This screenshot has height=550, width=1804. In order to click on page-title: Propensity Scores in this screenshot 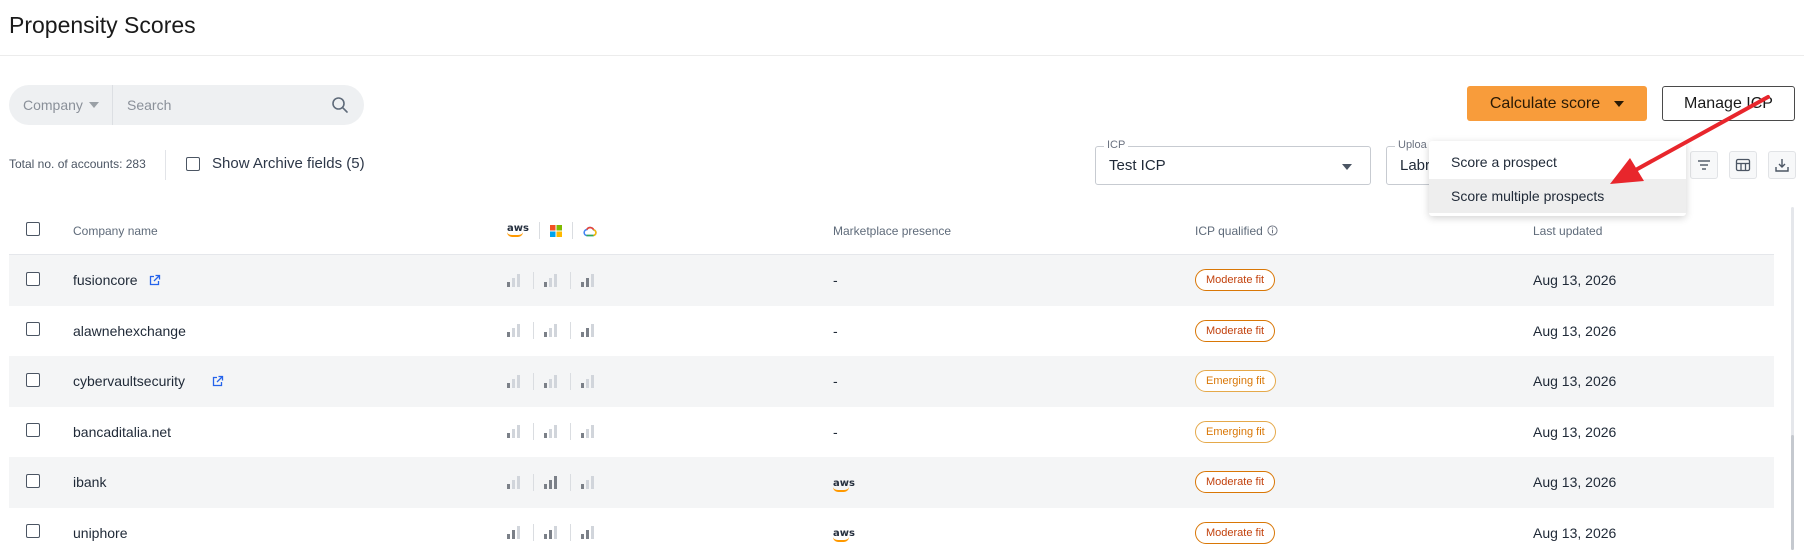, I will do `click(102, 25)`.